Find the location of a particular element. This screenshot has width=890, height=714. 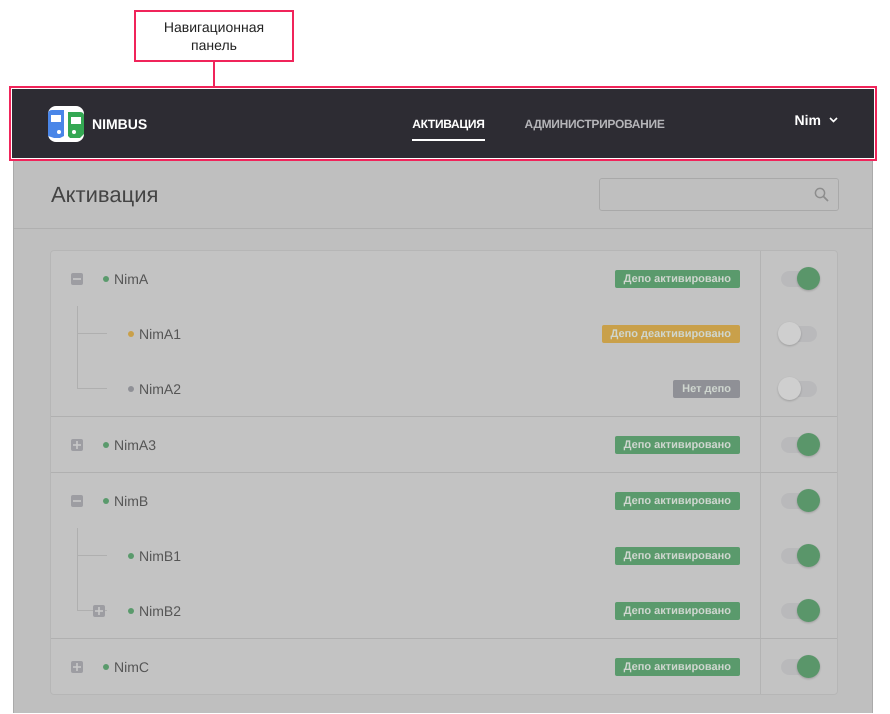

node-name: NimB2 is located at coordinates (160, 610).